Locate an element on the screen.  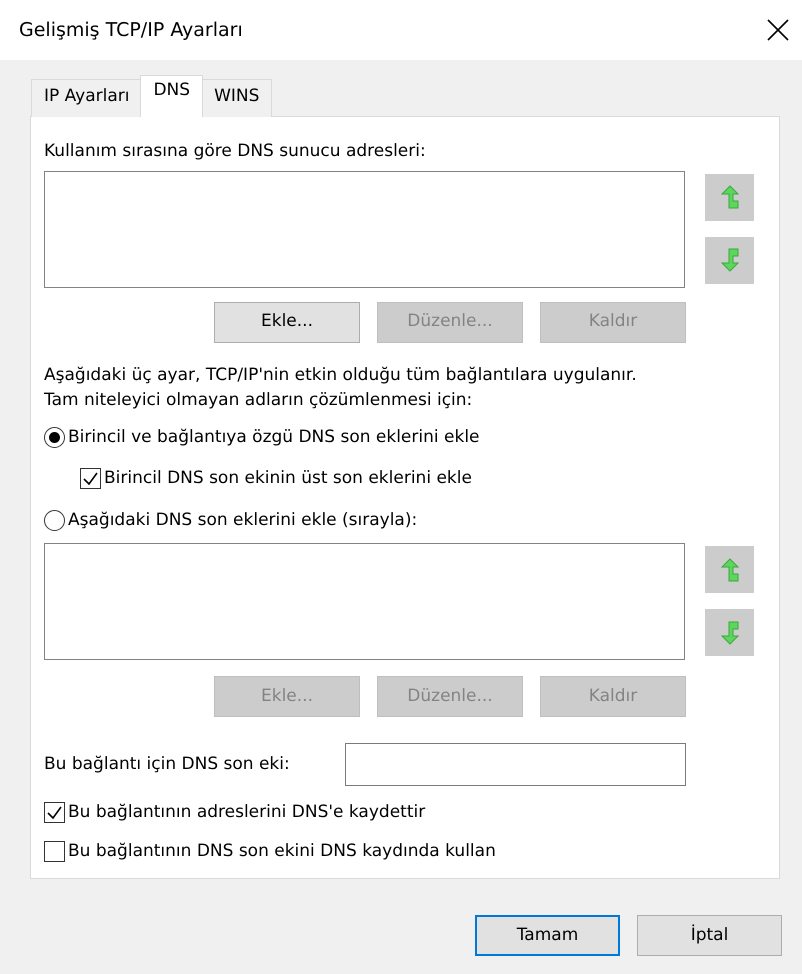
list-label: Kullanım sırasına göre DNS sunucu adresleri: is located at coordinates (235, 151).